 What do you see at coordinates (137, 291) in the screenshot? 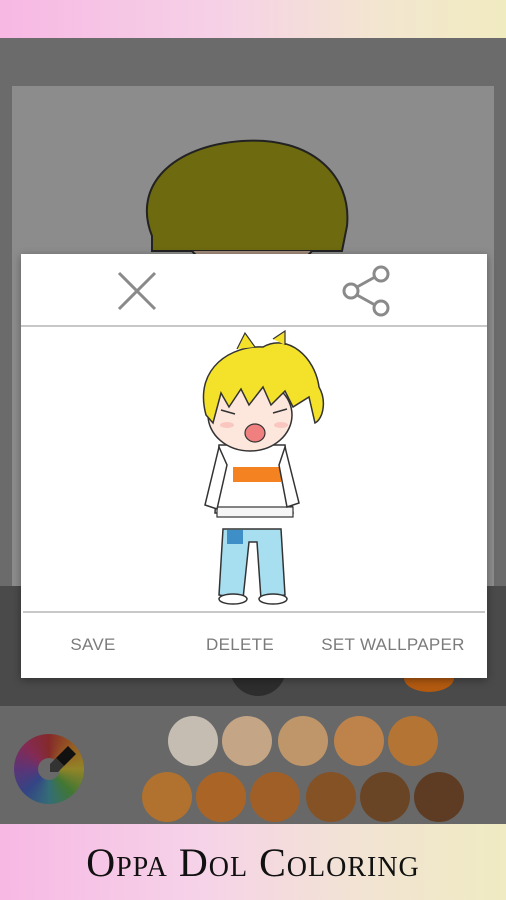
I see `close-icon` at bounding box center [137, 291].